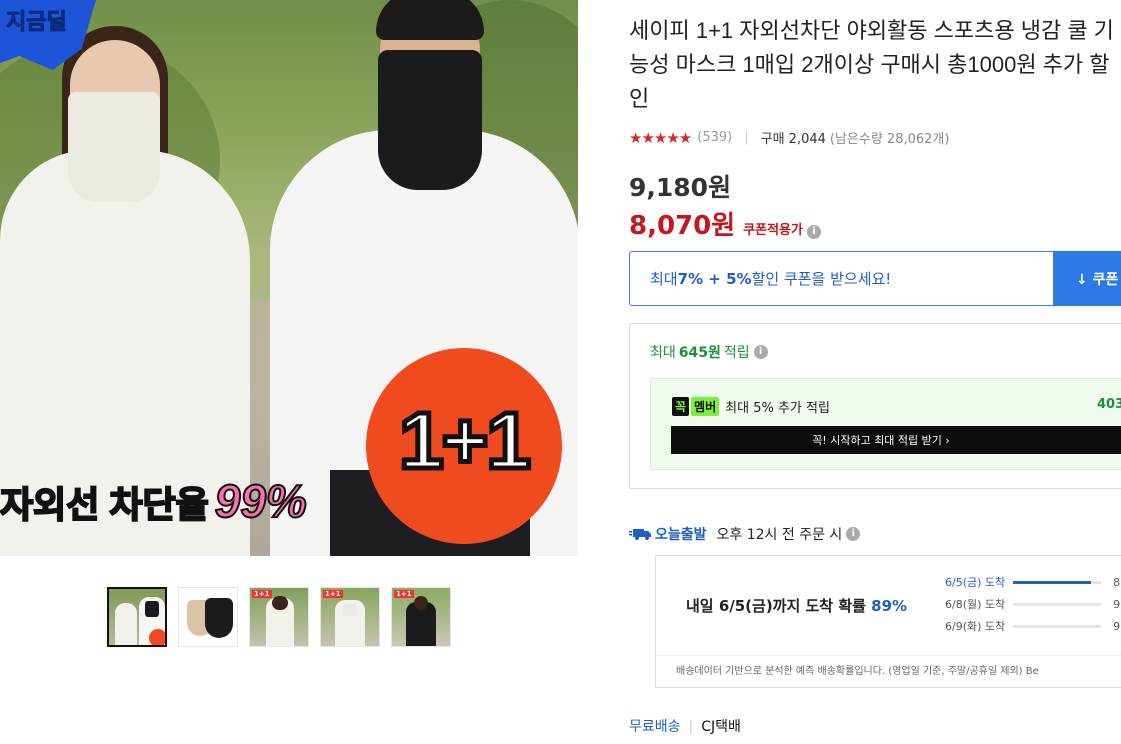 This screenshot has width=1121, height=744. What do you see at coordinates (430, 120) in the screenshot?
I see `black-mask` at bounding box center [430, 120].